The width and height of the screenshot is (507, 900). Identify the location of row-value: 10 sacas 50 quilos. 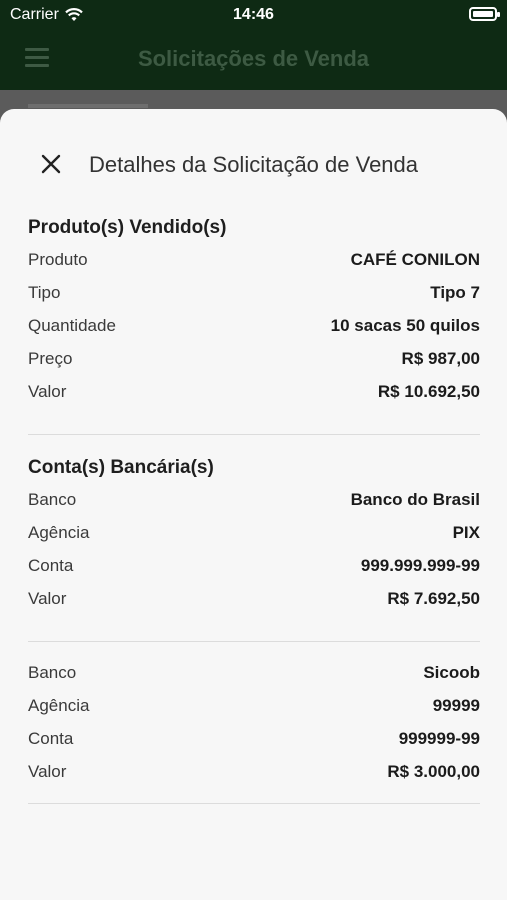
(405, 325).